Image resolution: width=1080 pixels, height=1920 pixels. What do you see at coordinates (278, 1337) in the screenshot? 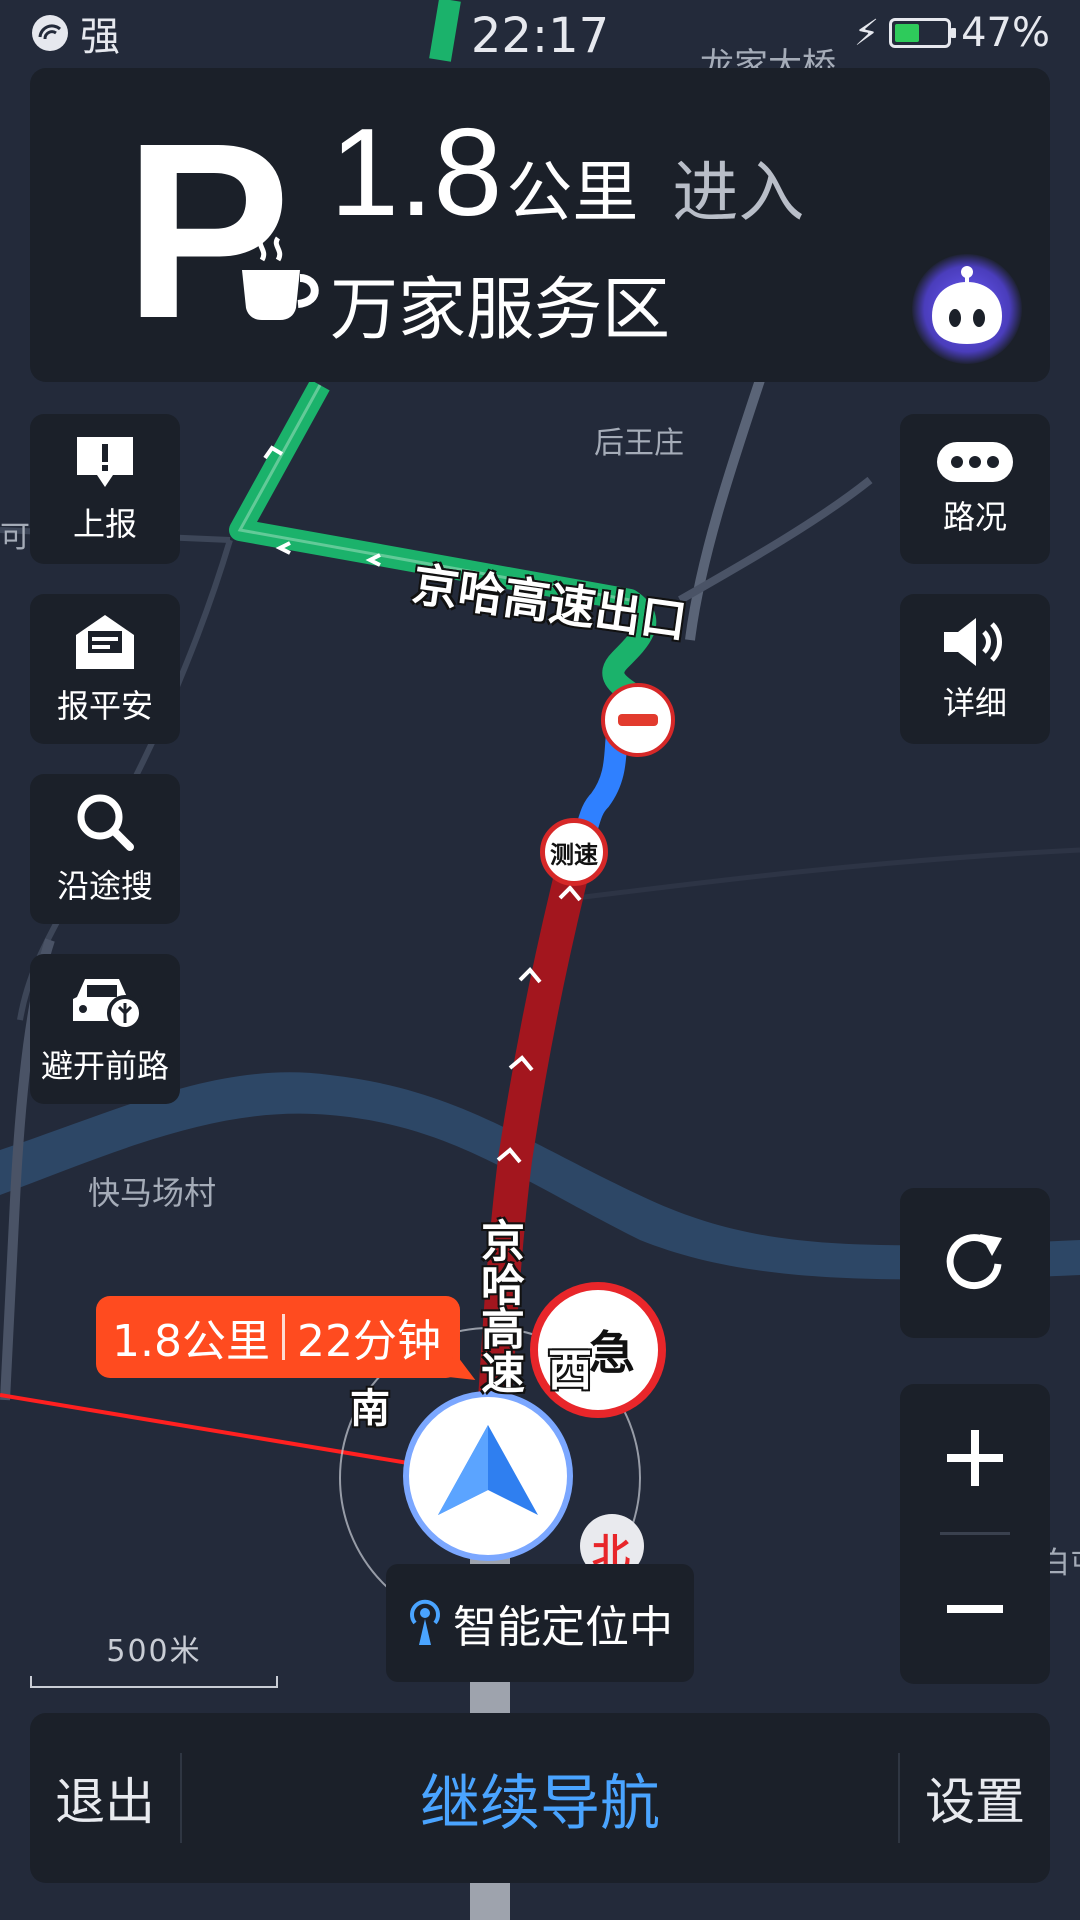
I see `eta-bubble: 1.8公里 22分钟` at bounding box center [278, 1337].